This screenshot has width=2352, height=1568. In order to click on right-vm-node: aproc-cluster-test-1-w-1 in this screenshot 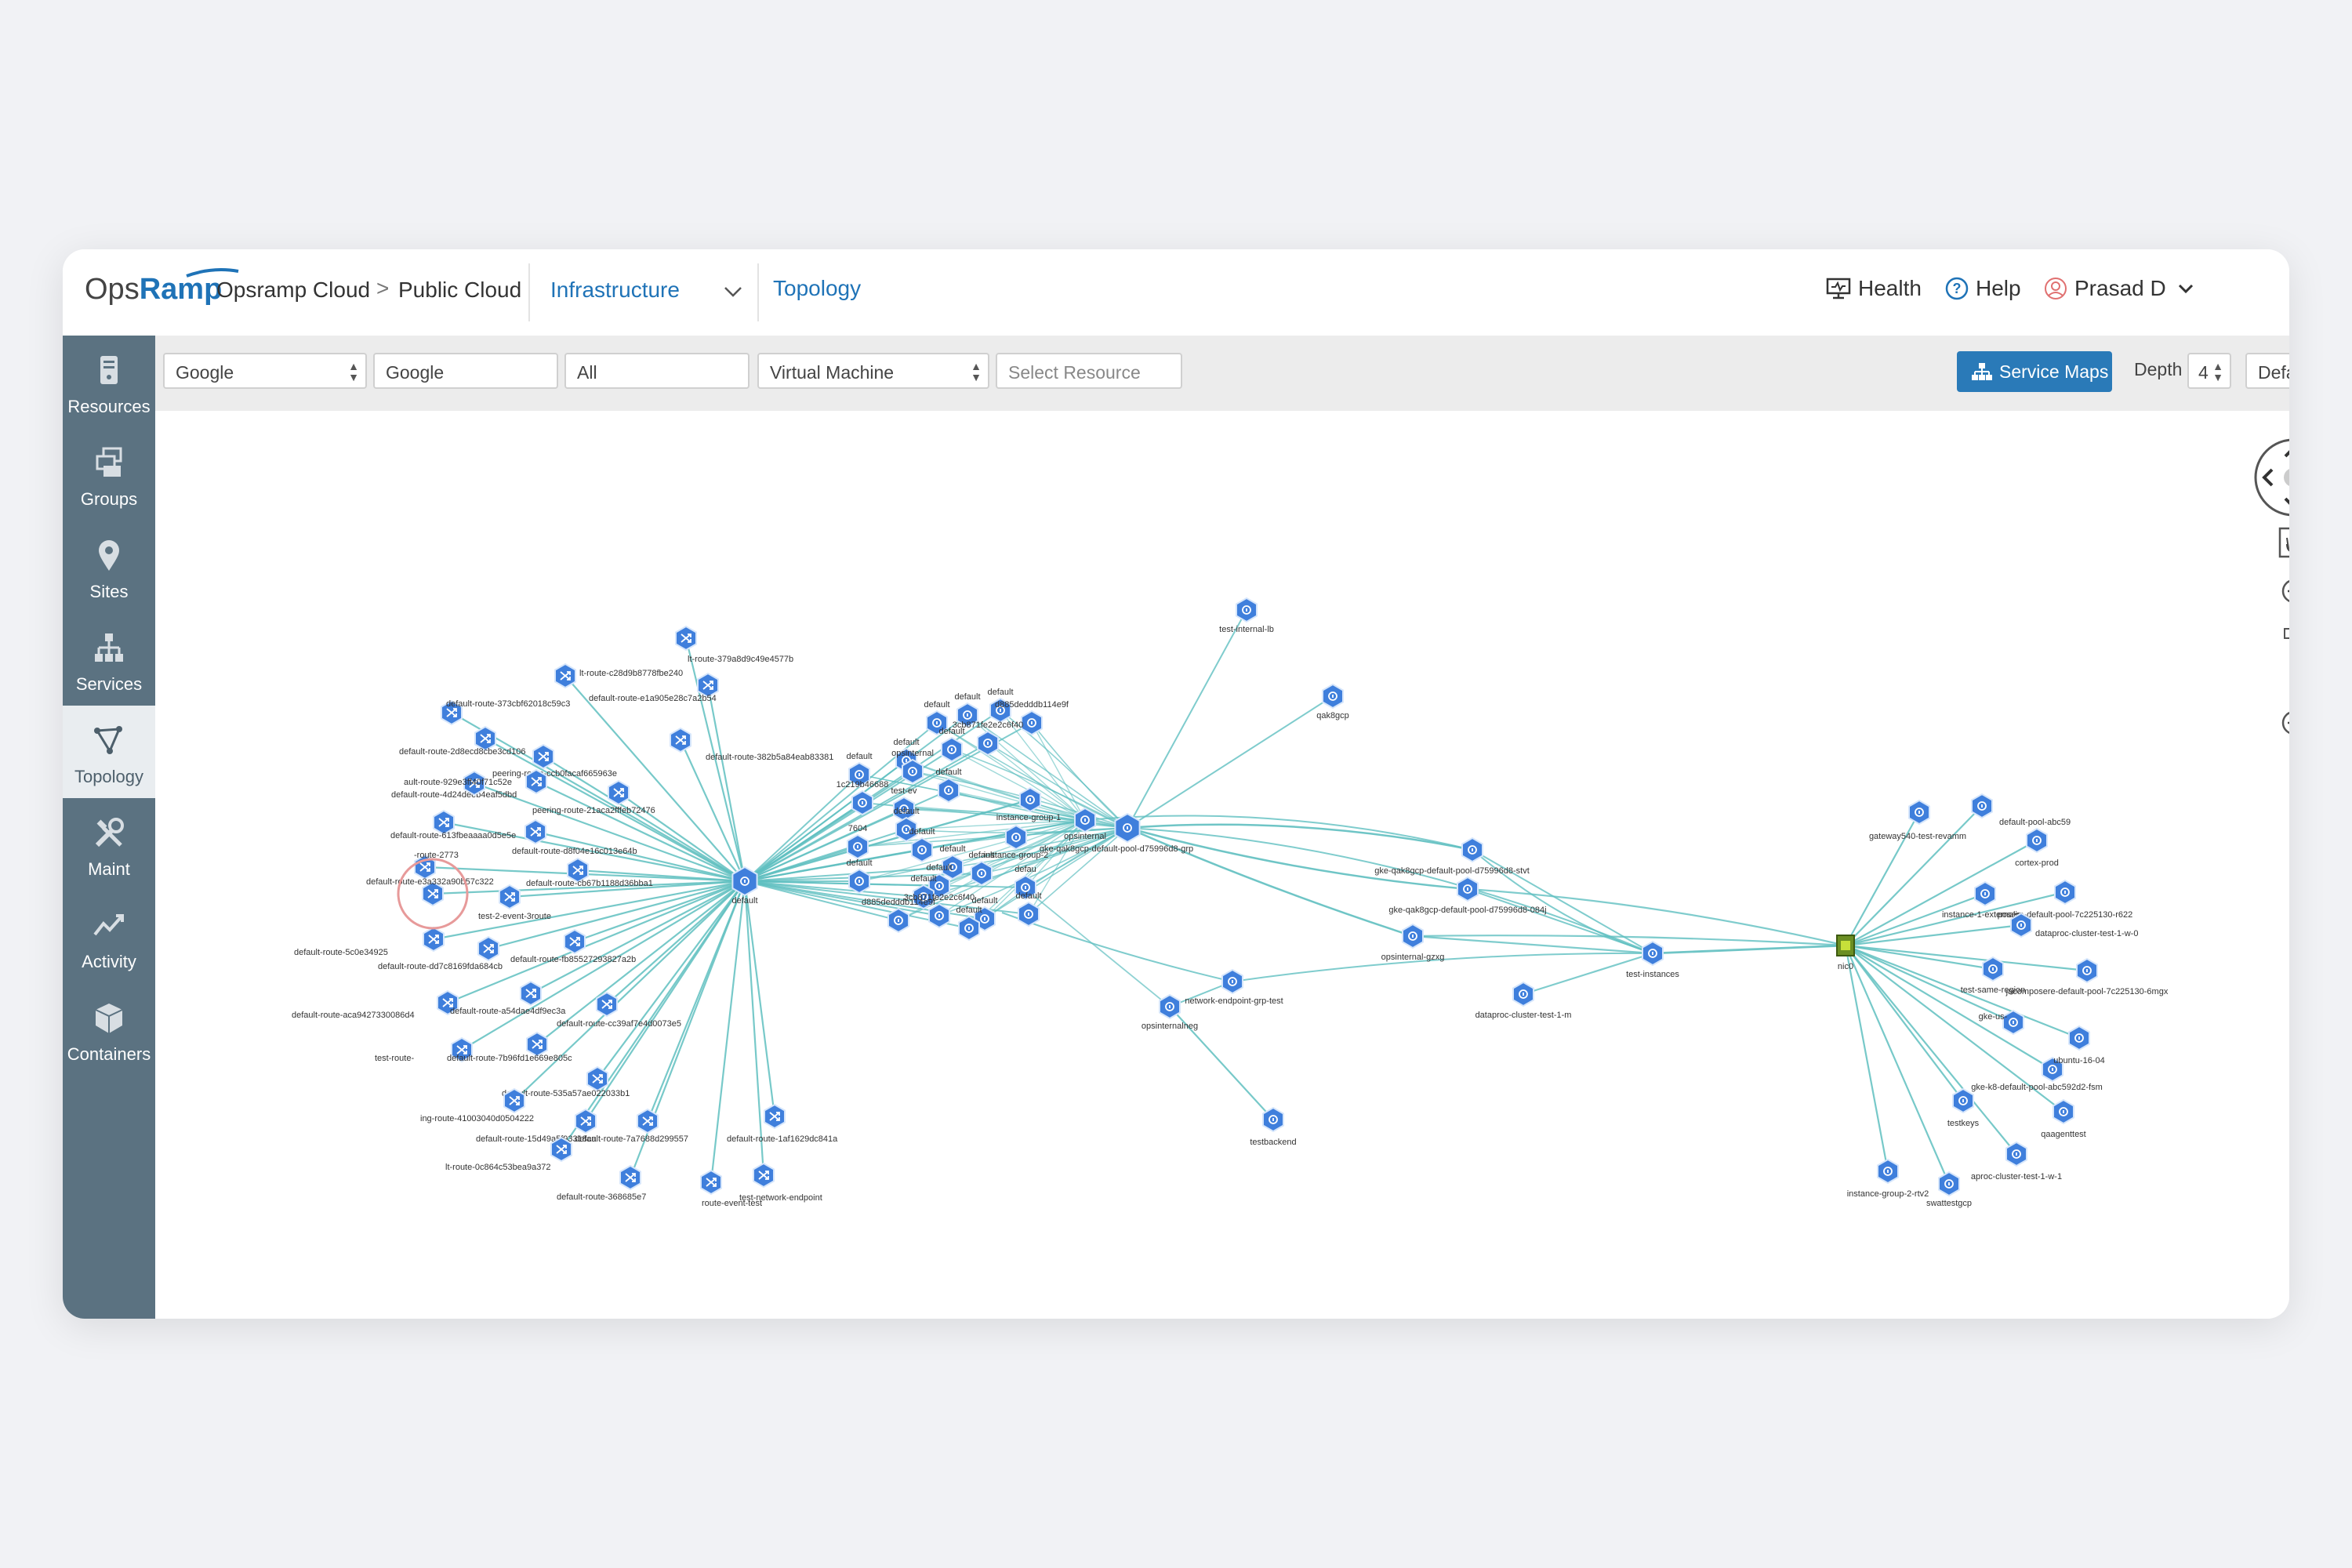, I will do `click(2016, 1161)`.